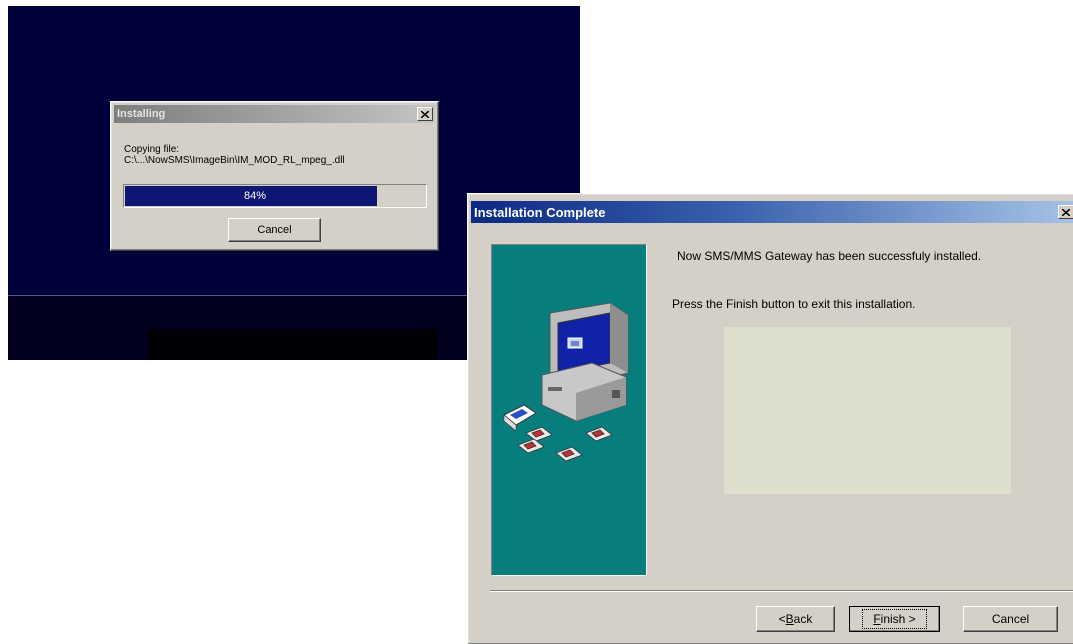 This screenshot has width=1073, height=644. I want to click on finish-button-rest: inish, so click(893, 619).